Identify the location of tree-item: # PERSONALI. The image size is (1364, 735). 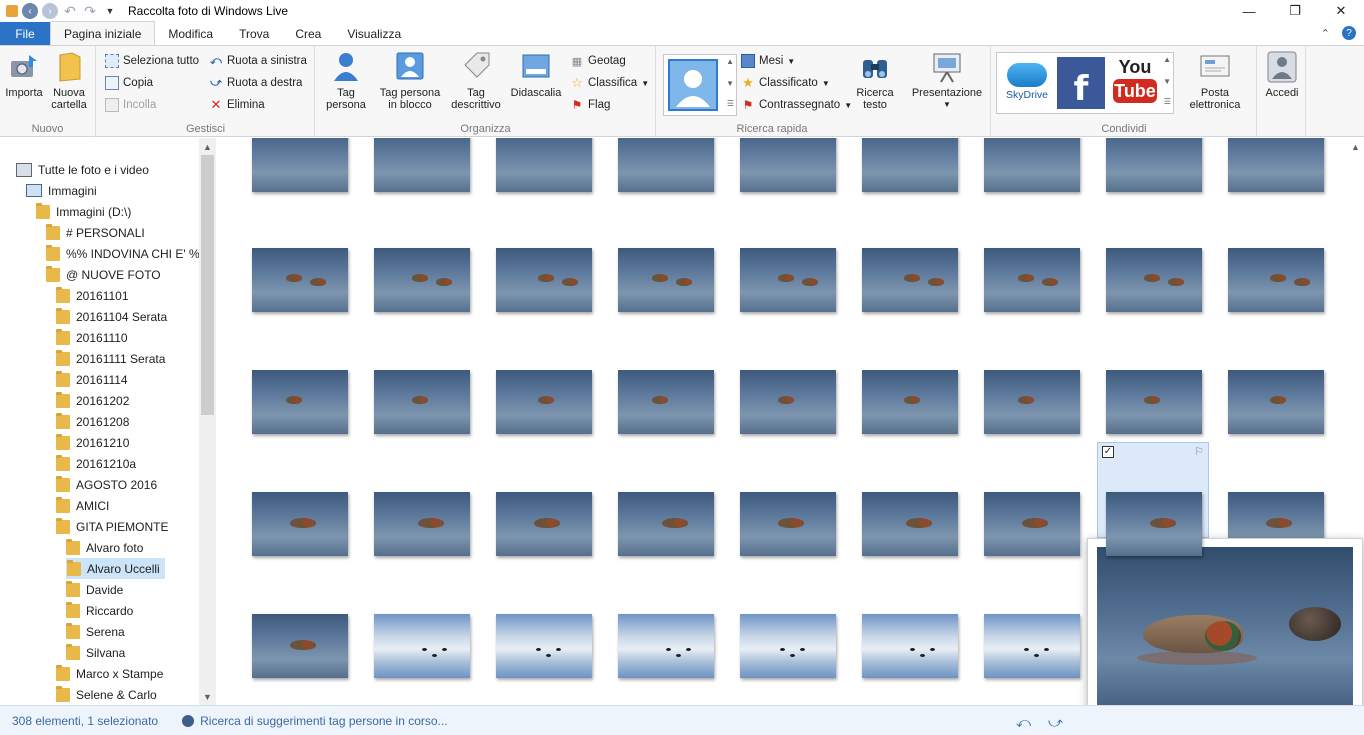
(95, 232).